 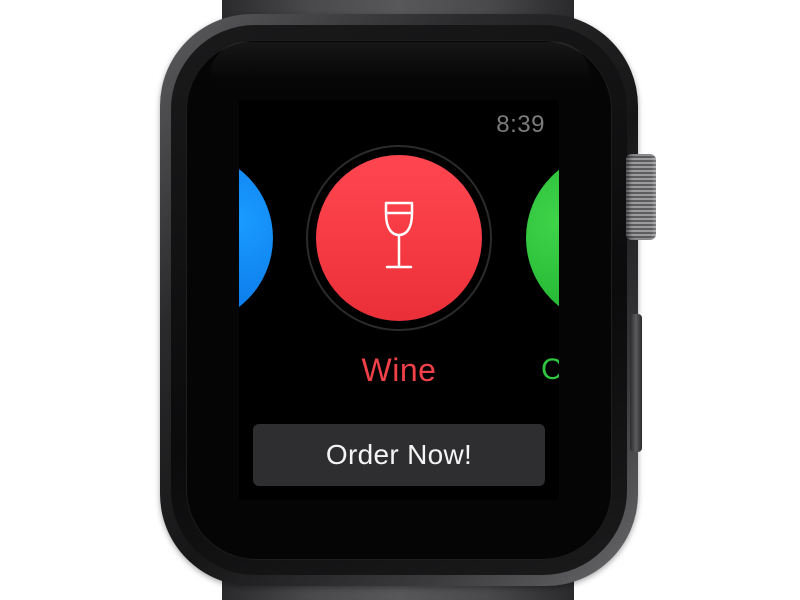 I want to click on order-now-button: Order Now!, so click(x=399, y=455).